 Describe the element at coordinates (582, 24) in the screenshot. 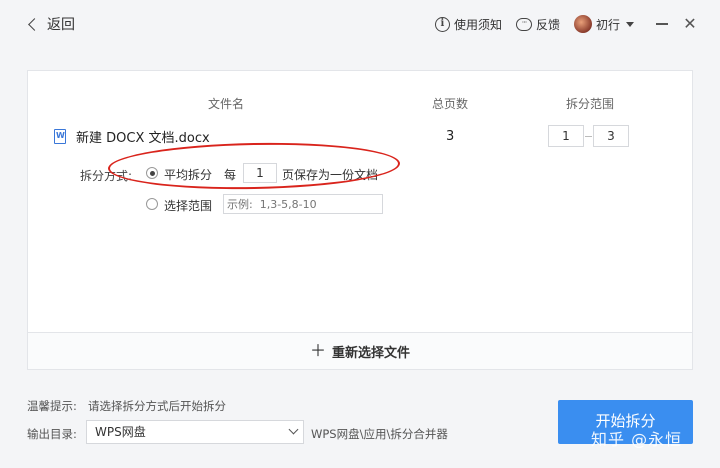

I see `avatar` at that location.